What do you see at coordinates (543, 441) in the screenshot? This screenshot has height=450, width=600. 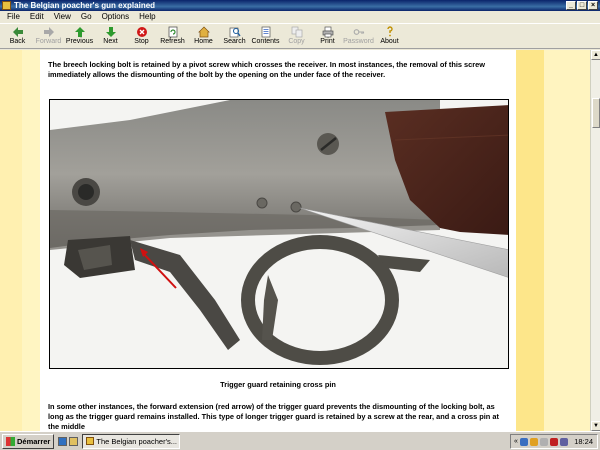 I see `volume-tray-icon` at bounding box center [543, 441].